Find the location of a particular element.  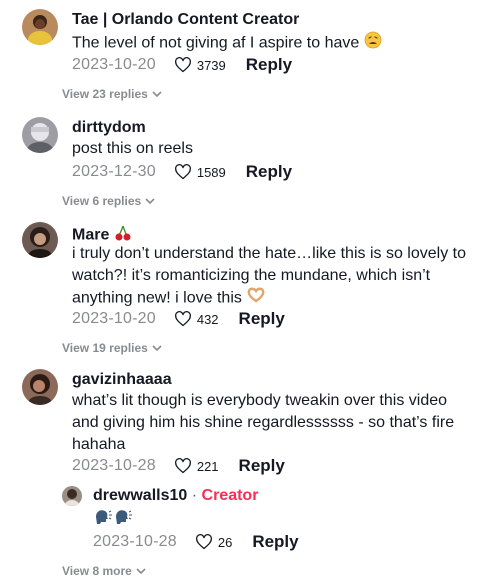

reply-text is located at coordinates (113, 519).